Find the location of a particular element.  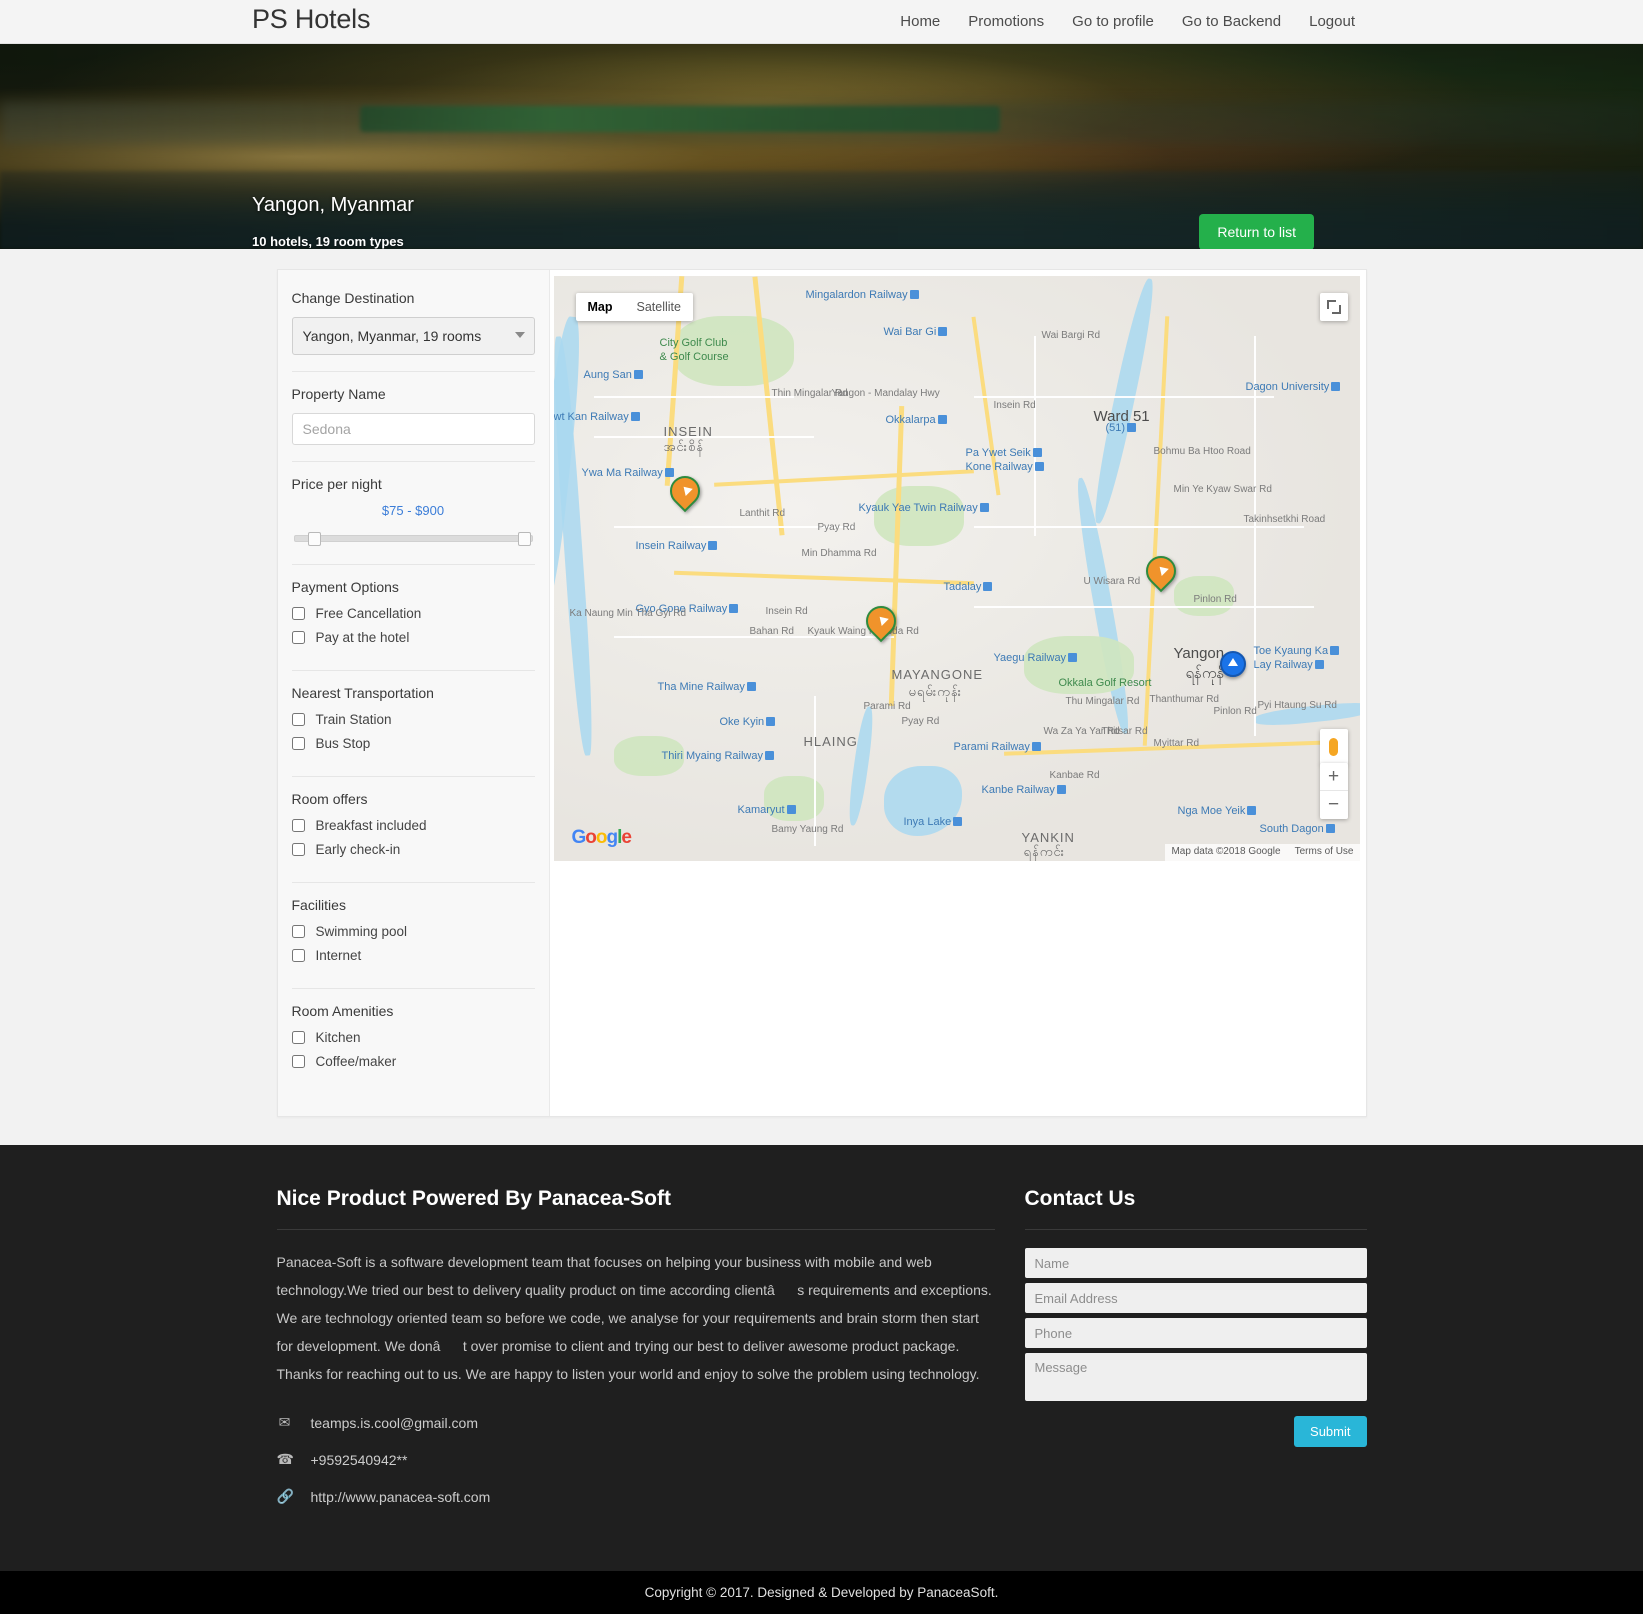

map-pin-selected is located at coordinates (1234, 672).